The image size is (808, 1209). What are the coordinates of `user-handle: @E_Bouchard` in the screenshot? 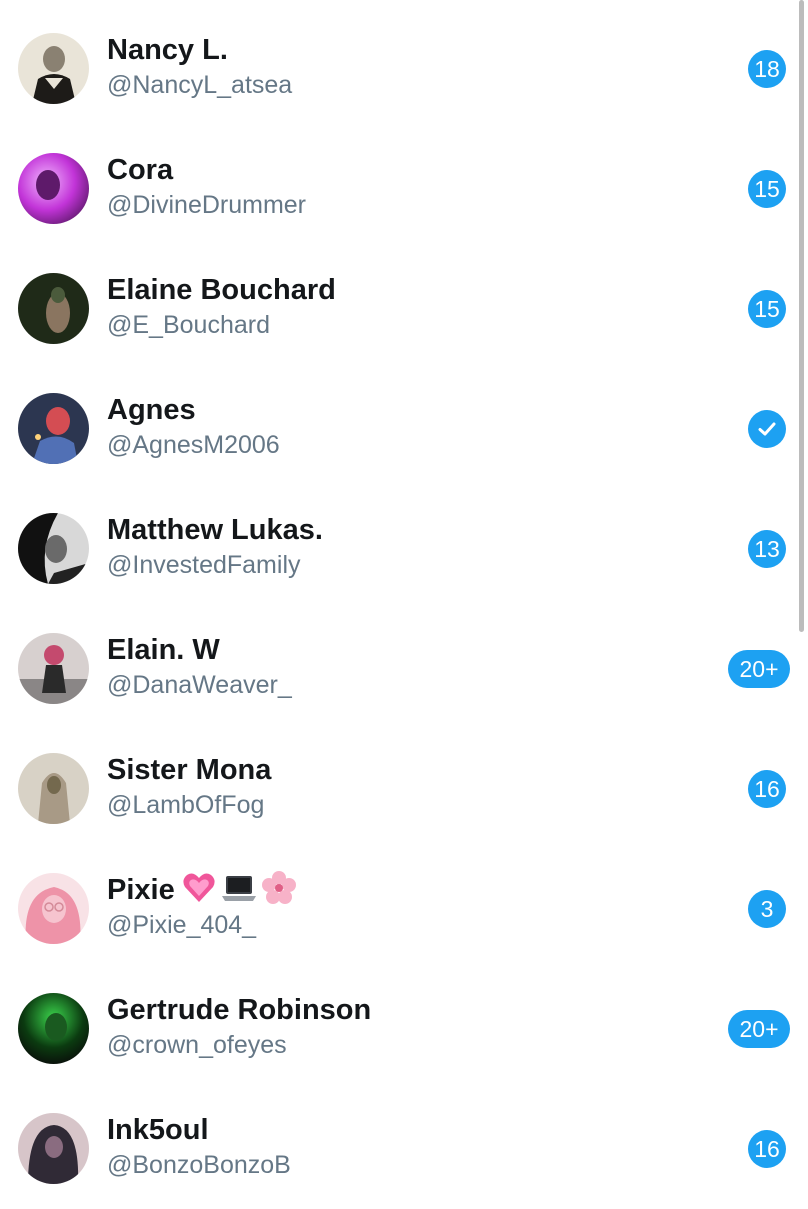 It's located at (188, 325).